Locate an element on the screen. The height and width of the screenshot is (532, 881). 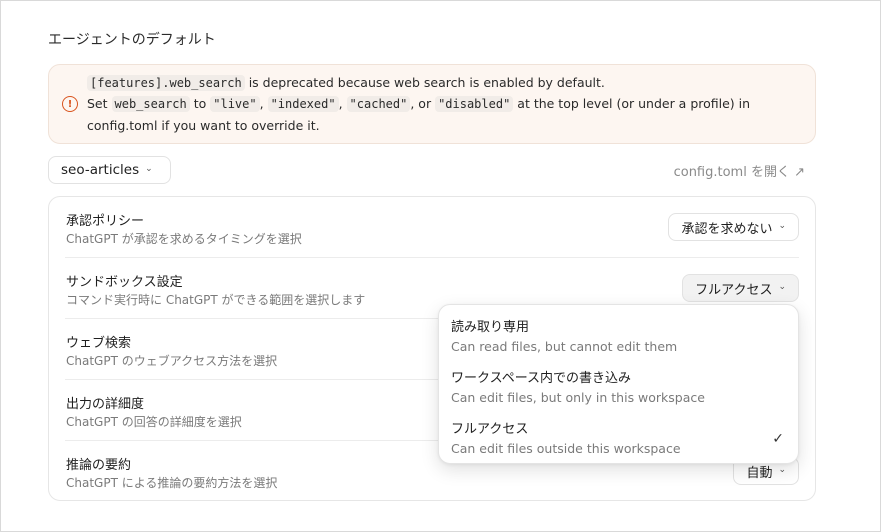
setting-desc: ChatGPT のウェブアクセス方法を選択 is located at coordinates (172, 361).